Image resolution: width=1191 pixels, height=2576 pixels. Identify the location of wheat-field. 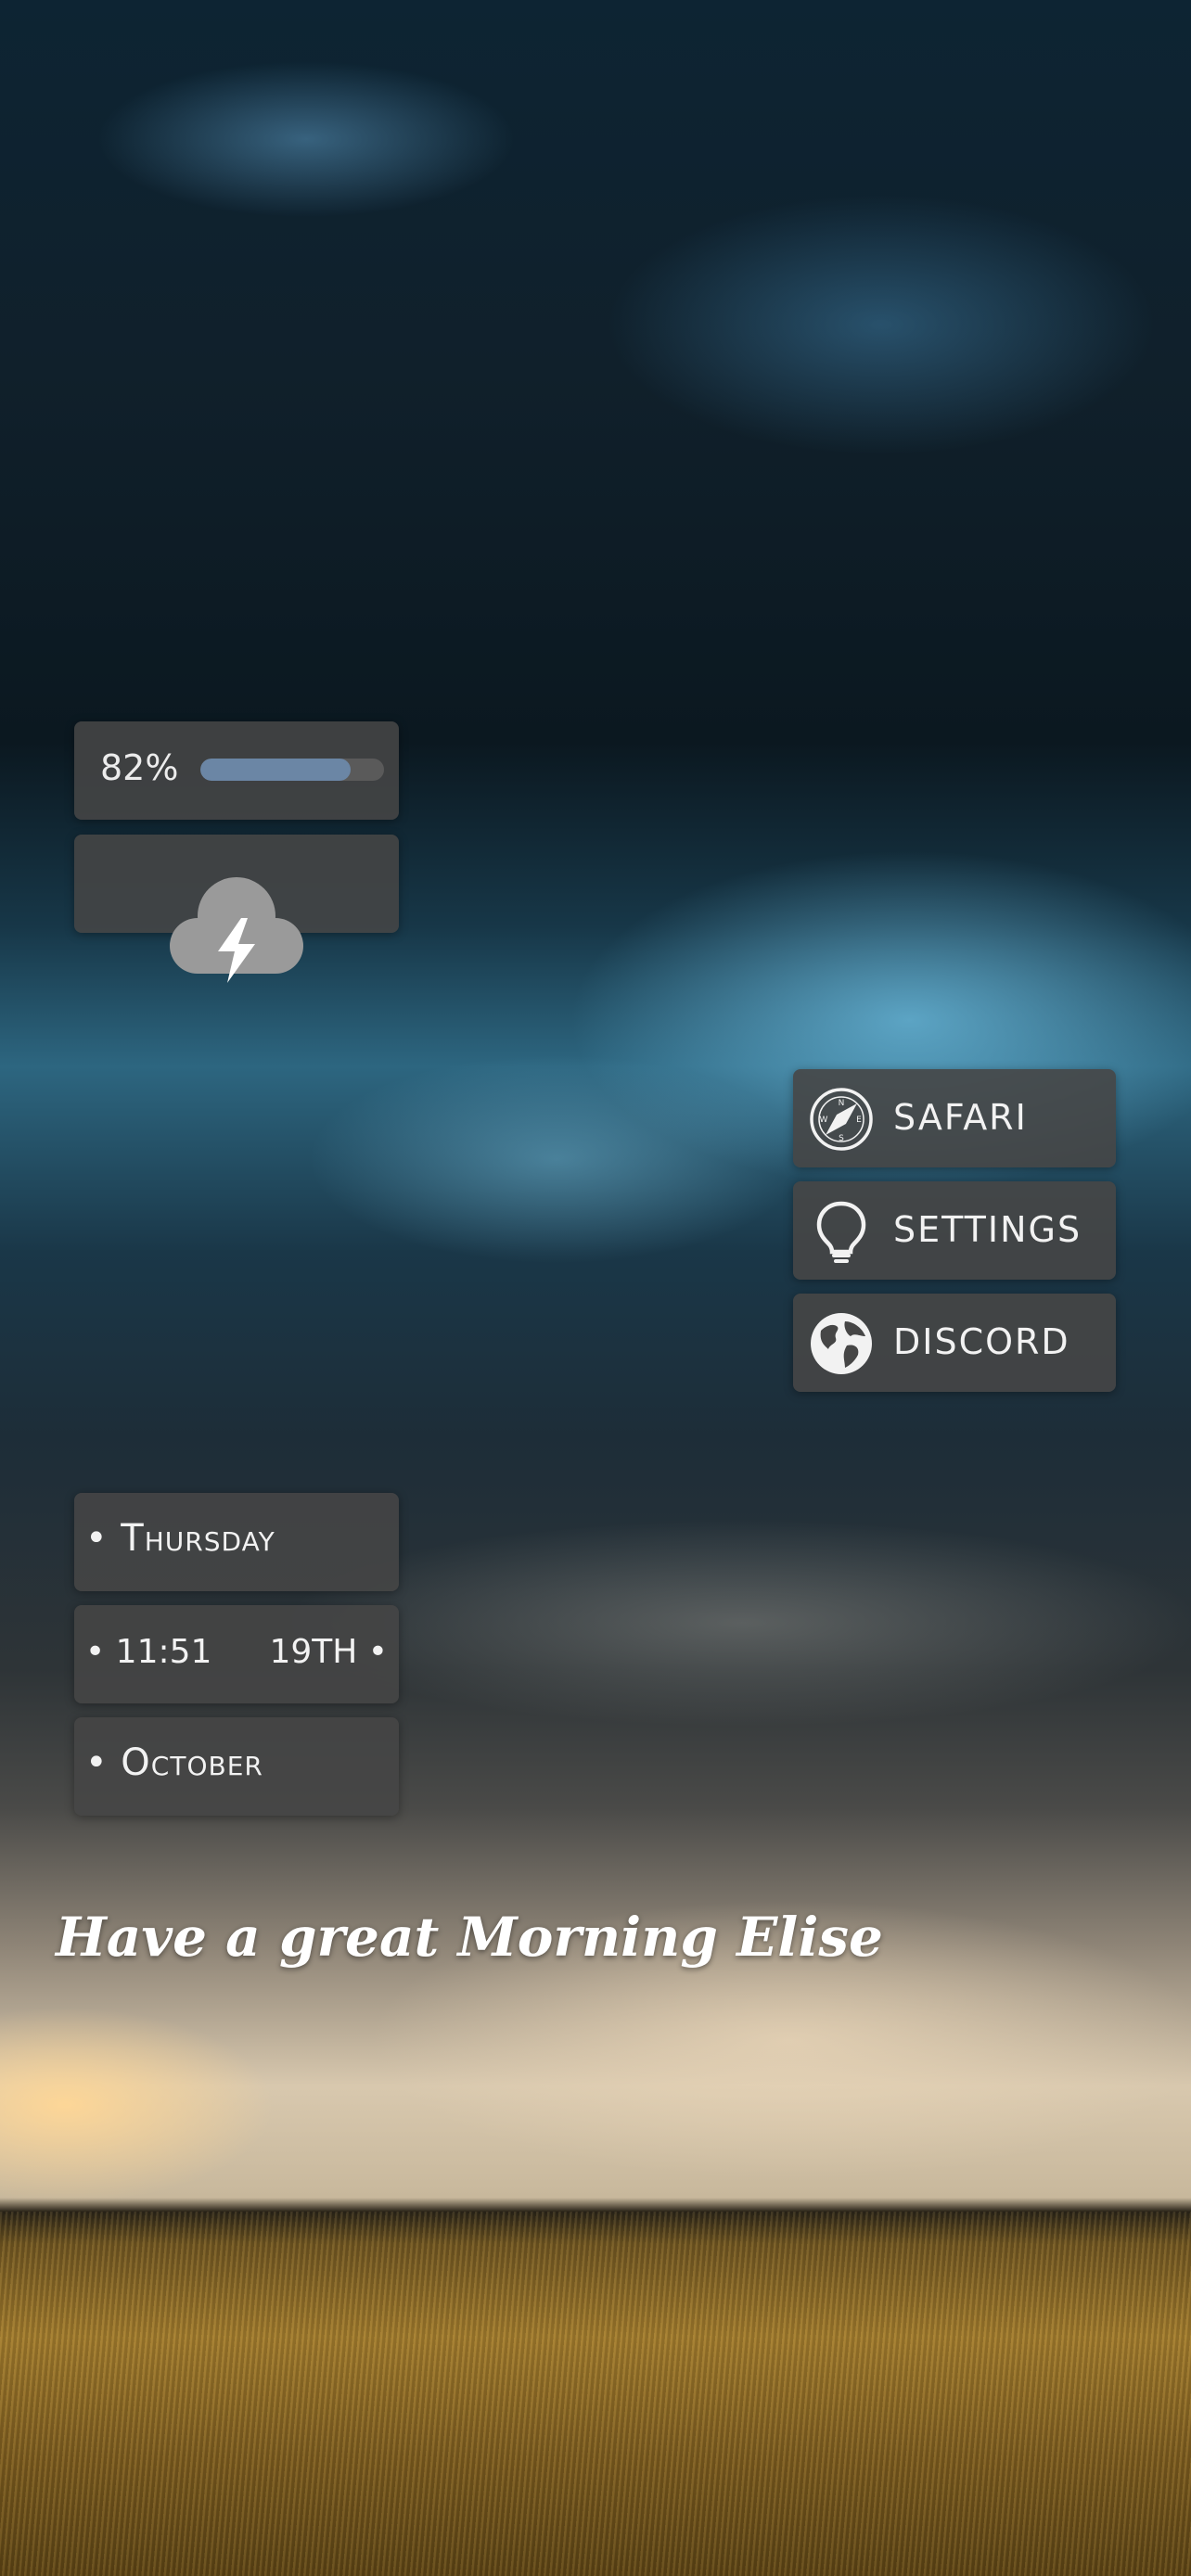
(595, 2394).